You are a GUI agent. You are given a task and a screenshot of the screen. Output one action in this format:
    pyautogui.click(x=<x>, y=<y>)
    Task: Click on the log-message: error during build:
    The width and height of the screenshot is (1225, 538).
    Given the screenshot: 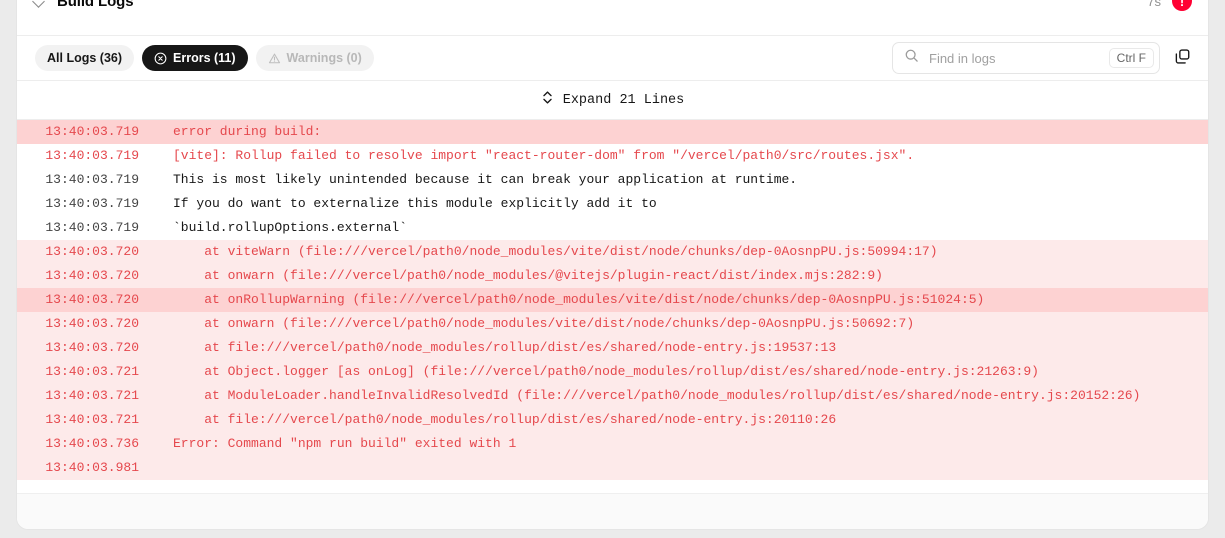 What is the action you would take?
    pyautogui.click(x=247, y=131)
    